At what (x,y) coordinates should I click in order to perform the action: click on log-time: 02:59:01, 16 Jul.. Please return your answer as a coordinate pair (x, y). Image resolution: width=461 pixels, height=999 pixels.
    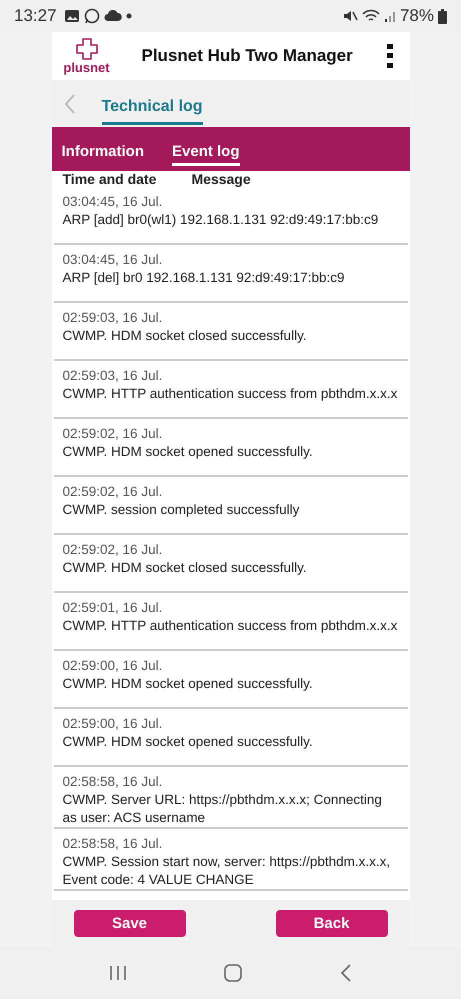
    Looking at the image, I should click on (113, 608).